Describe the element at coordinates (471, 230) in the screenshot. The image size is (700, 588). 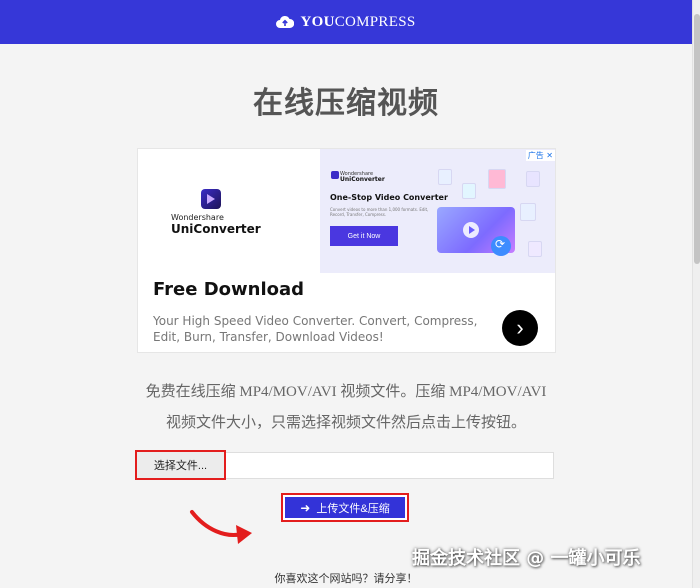
I see `play-icon` at that location.